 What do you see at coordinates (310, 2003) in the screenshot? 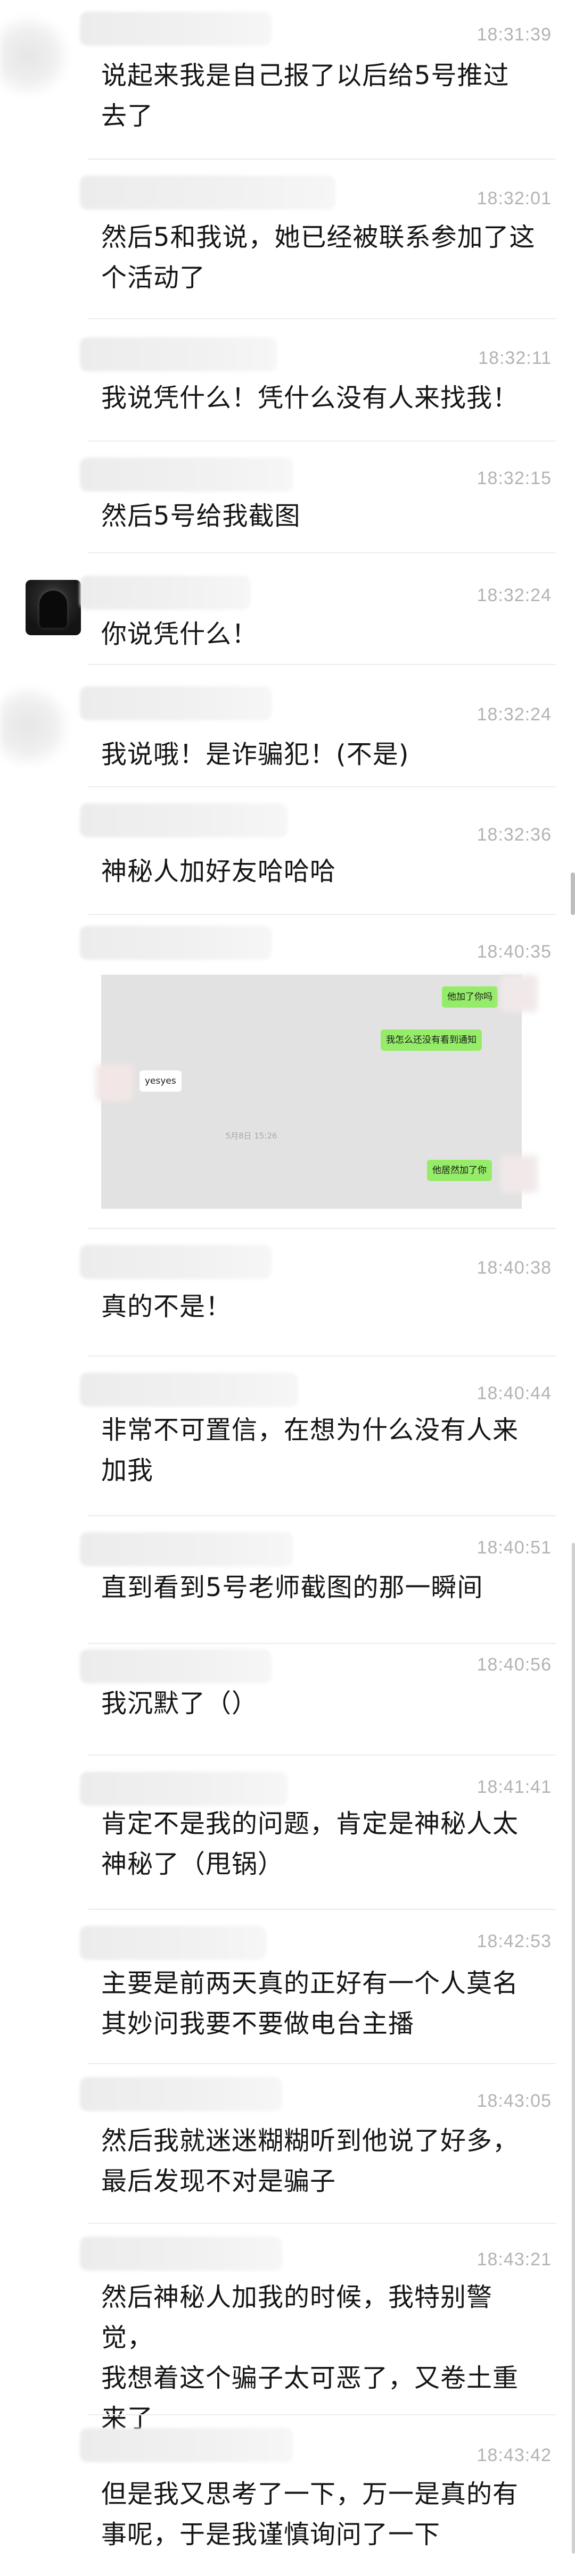
I see `message-text: 主要是前两天真的正好有一个人莫名 其妙问我要不要做电台主播` at bounding box center [310, 2003].